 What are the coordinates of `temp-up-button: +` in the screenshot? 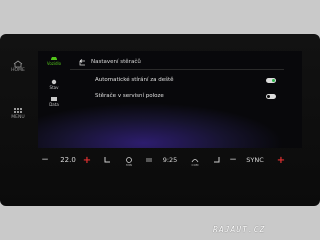 It's located at (87, 160).